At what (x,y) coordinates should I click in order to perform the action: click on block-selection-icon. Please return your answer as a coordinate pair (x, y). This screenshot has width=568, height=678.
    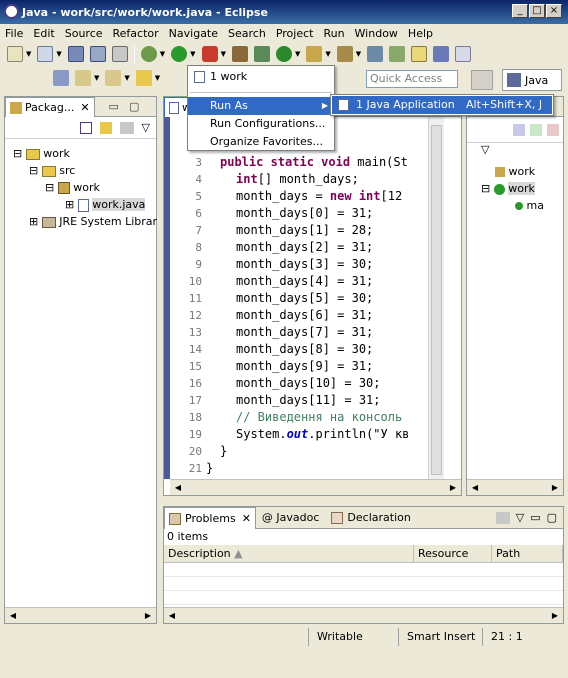
    Looking at the image, I should click on (441, 54).